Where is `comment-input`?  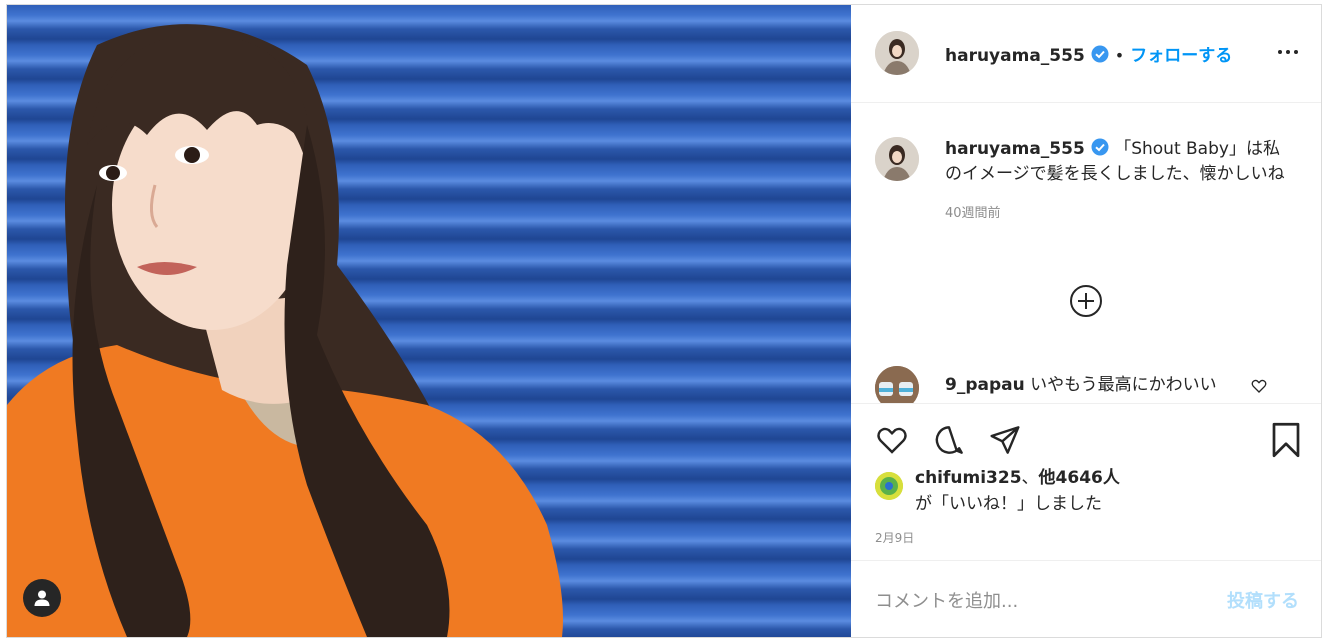
comment-input is located at coordinates (1035, 601).